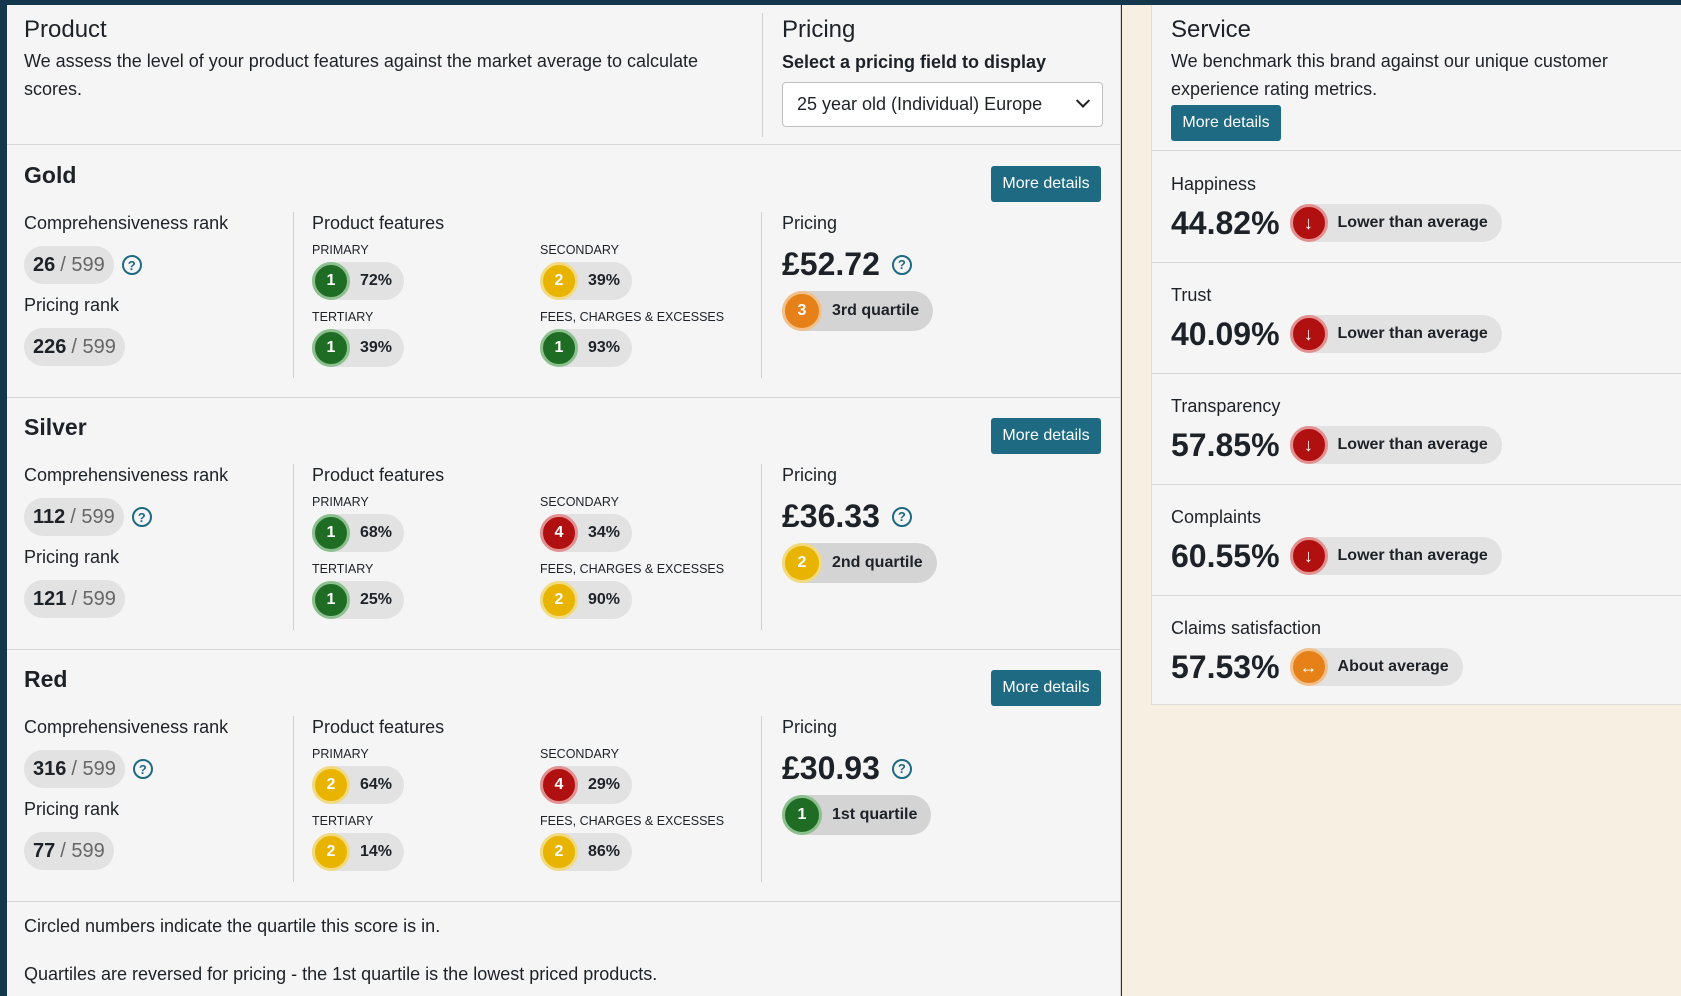  What do you see at coordinates (1225, 666) in the screenshot?
I see `metric-value: 57.53%` at bounding box center [1225, 666].